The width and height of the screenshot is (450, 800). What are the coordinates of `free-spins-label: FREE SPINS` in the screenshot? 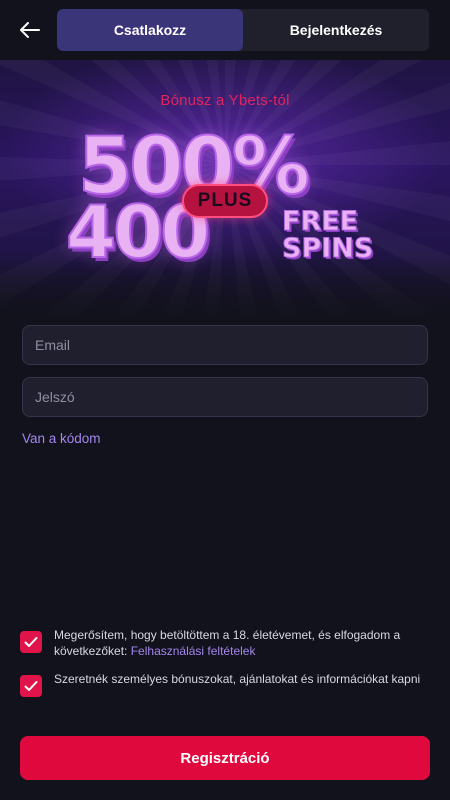 It's located at (327, 235).